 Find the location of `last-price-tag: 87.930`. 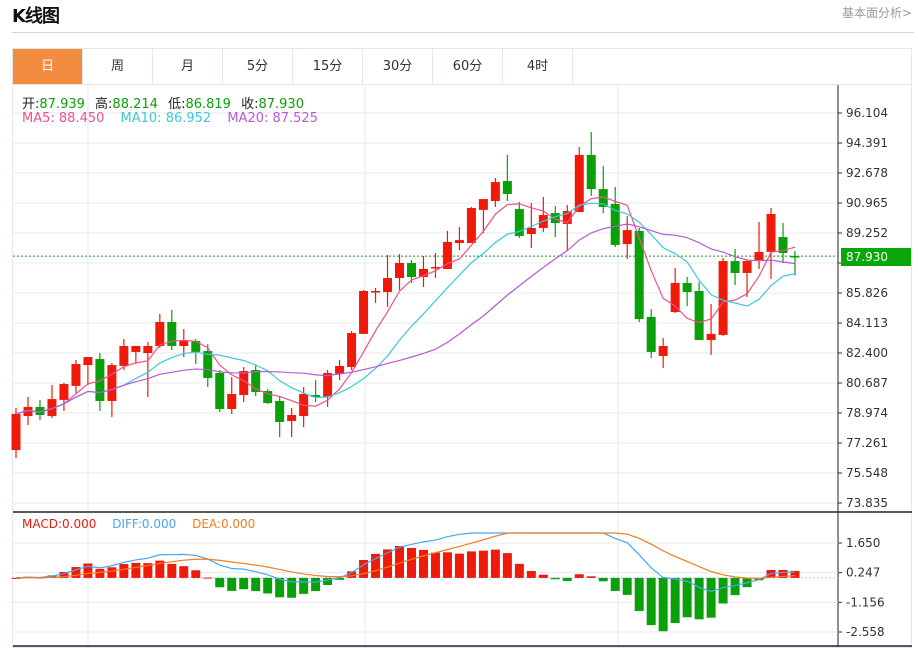

last-price-tag: 87.930 is located at coordinates (876, 257).